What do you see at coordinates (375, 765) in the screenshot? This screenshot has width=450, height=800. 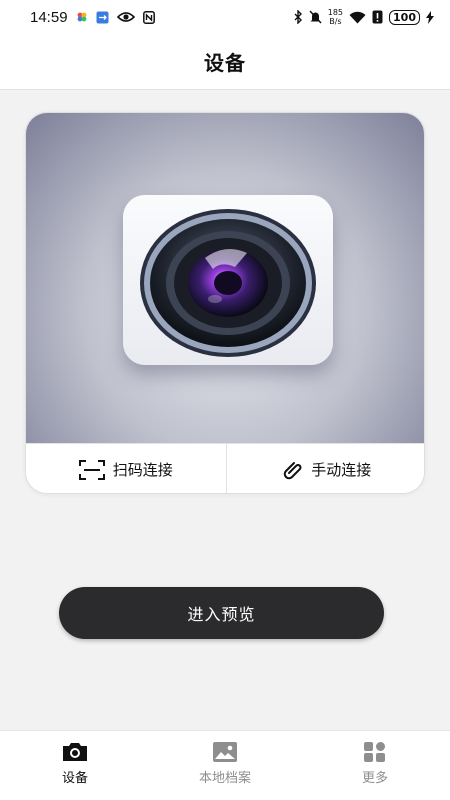 I see `nav-item-more: 更多` at bounding box center [375, 765].